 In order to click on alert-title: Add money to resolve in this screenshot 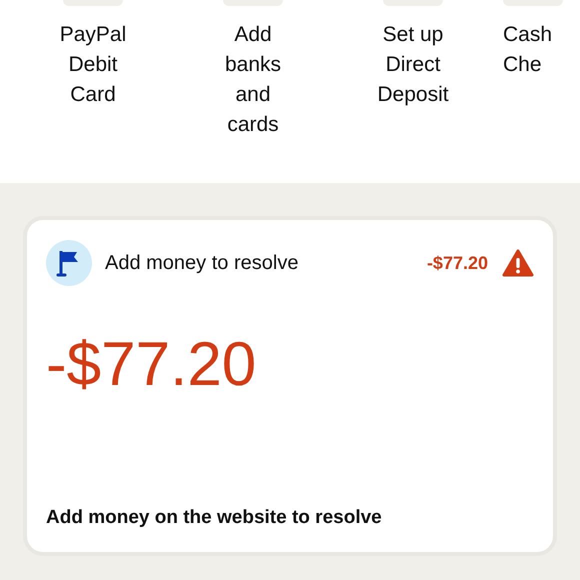, I will do `click(201, 263)`.